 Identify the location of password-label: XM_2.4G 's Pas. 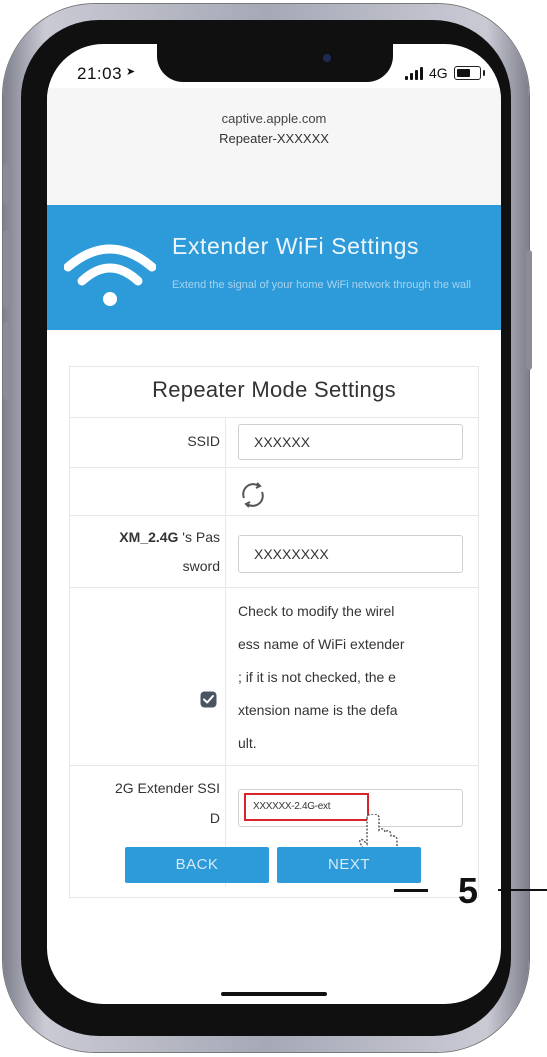
(145, 537).